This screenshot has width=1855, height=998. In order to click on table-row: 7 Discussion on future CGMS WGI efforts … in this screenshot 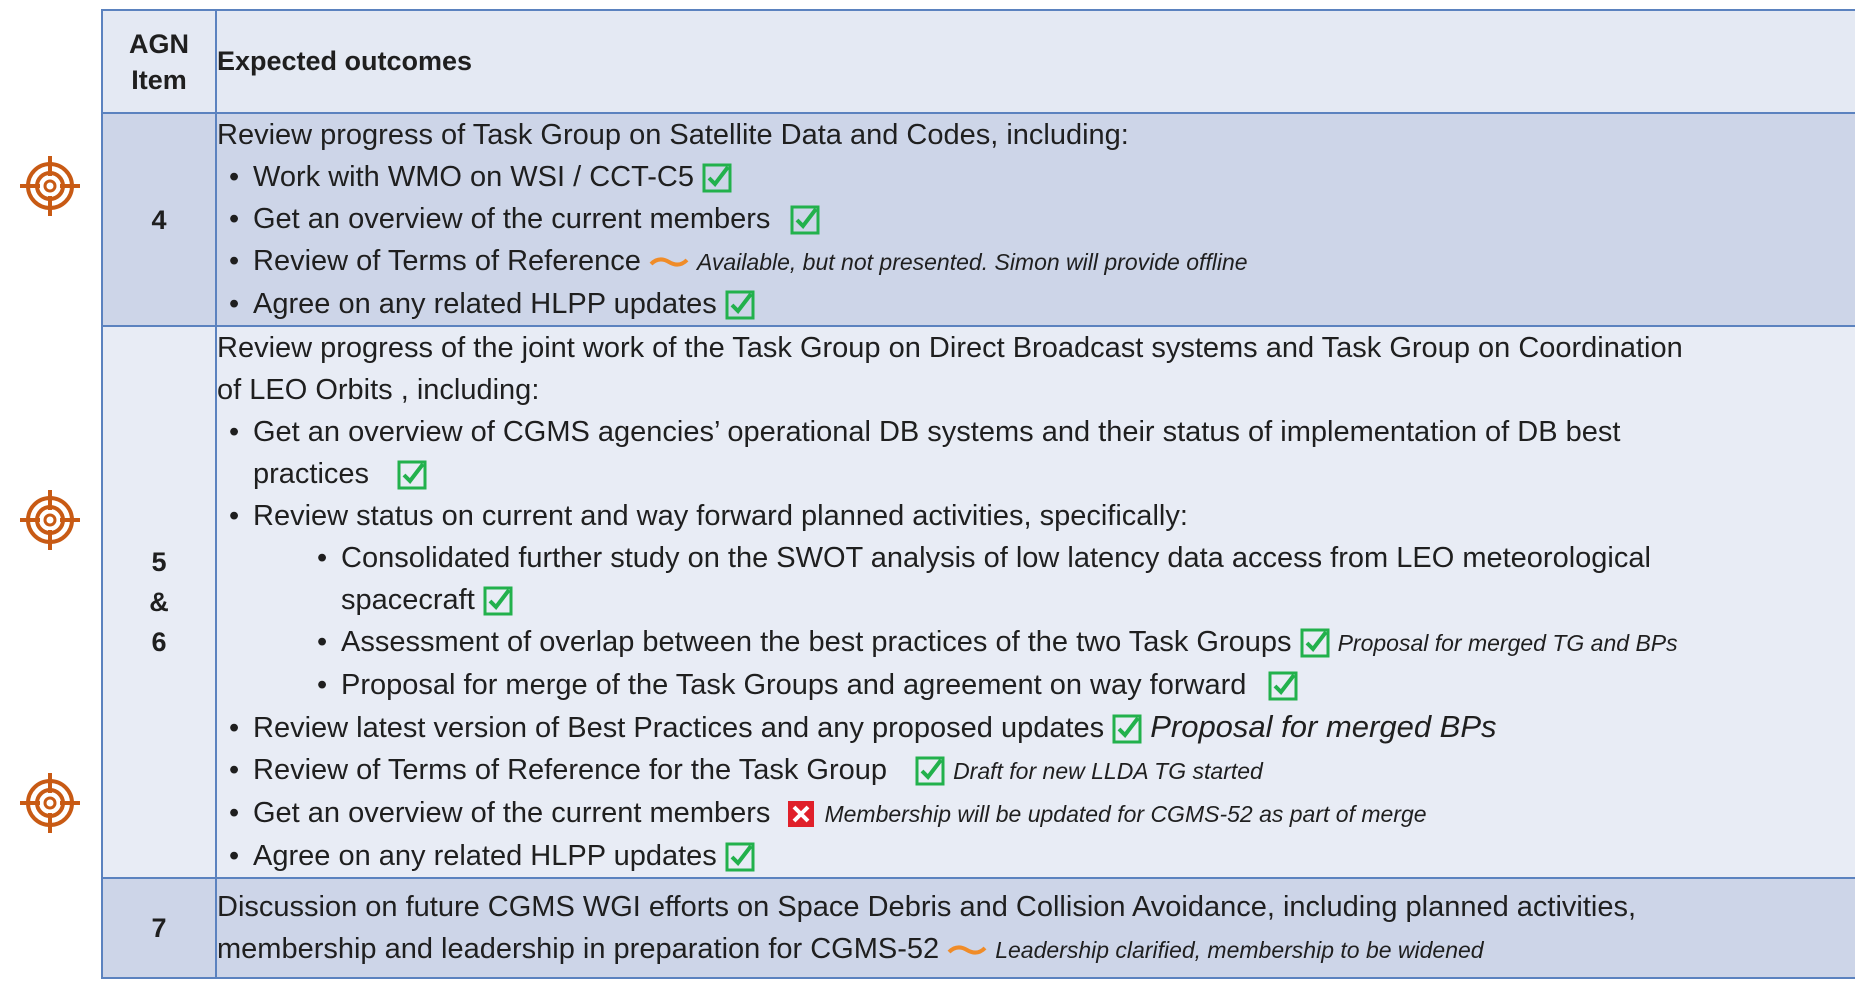, I will do `click(978, 928)`.